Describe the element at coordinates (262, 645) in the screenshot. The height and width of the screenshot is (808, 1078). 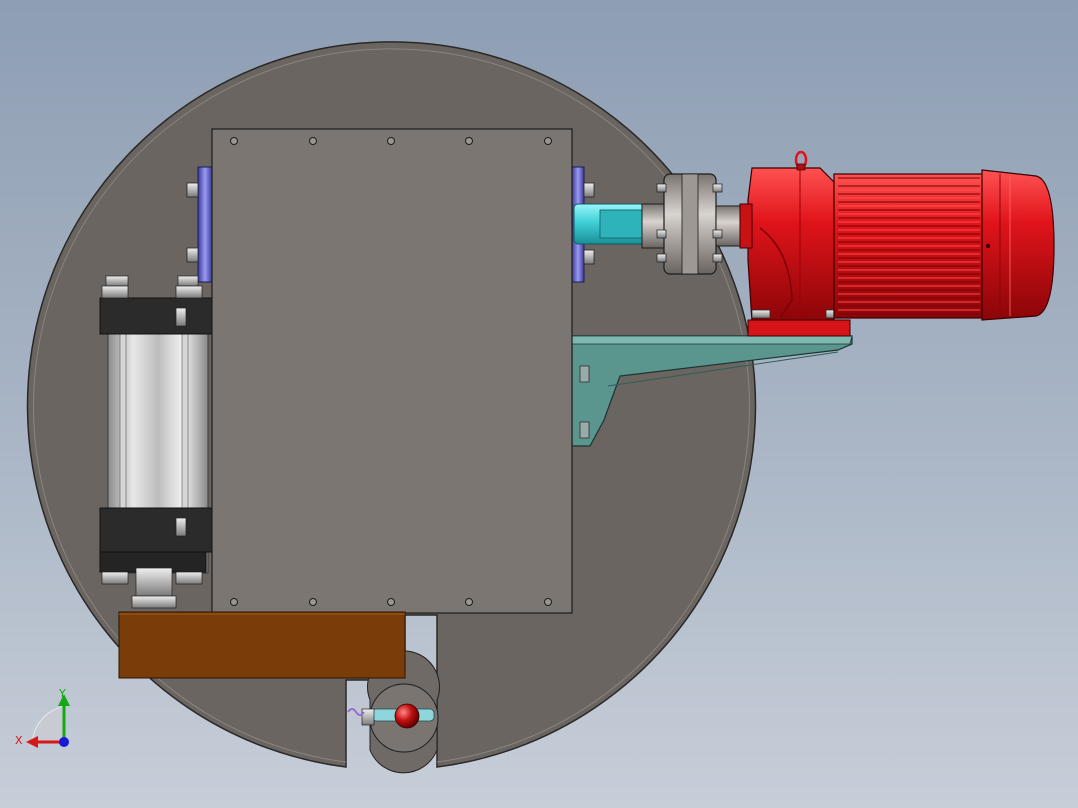
I see `wooden-block` at that location.